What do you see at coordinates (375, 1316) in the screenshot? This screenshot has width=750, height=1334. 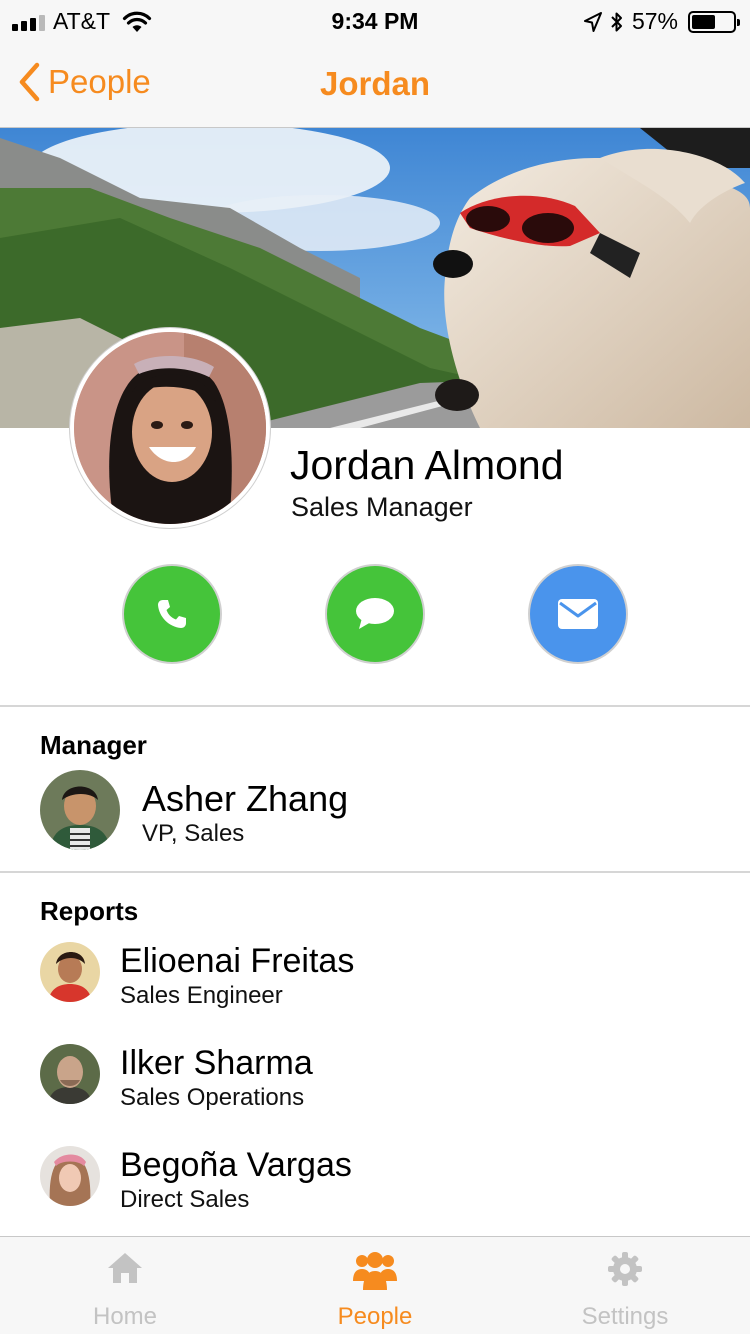 I see `tab-people-label: People` at bounding box center [375, 1316].